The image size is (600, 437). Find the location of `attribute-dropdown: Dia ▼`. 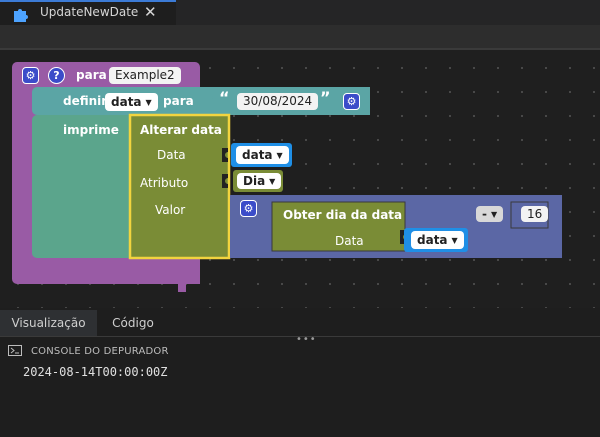

attribute-dropdown: Dia ▼ is located at coordinates (259, 181).